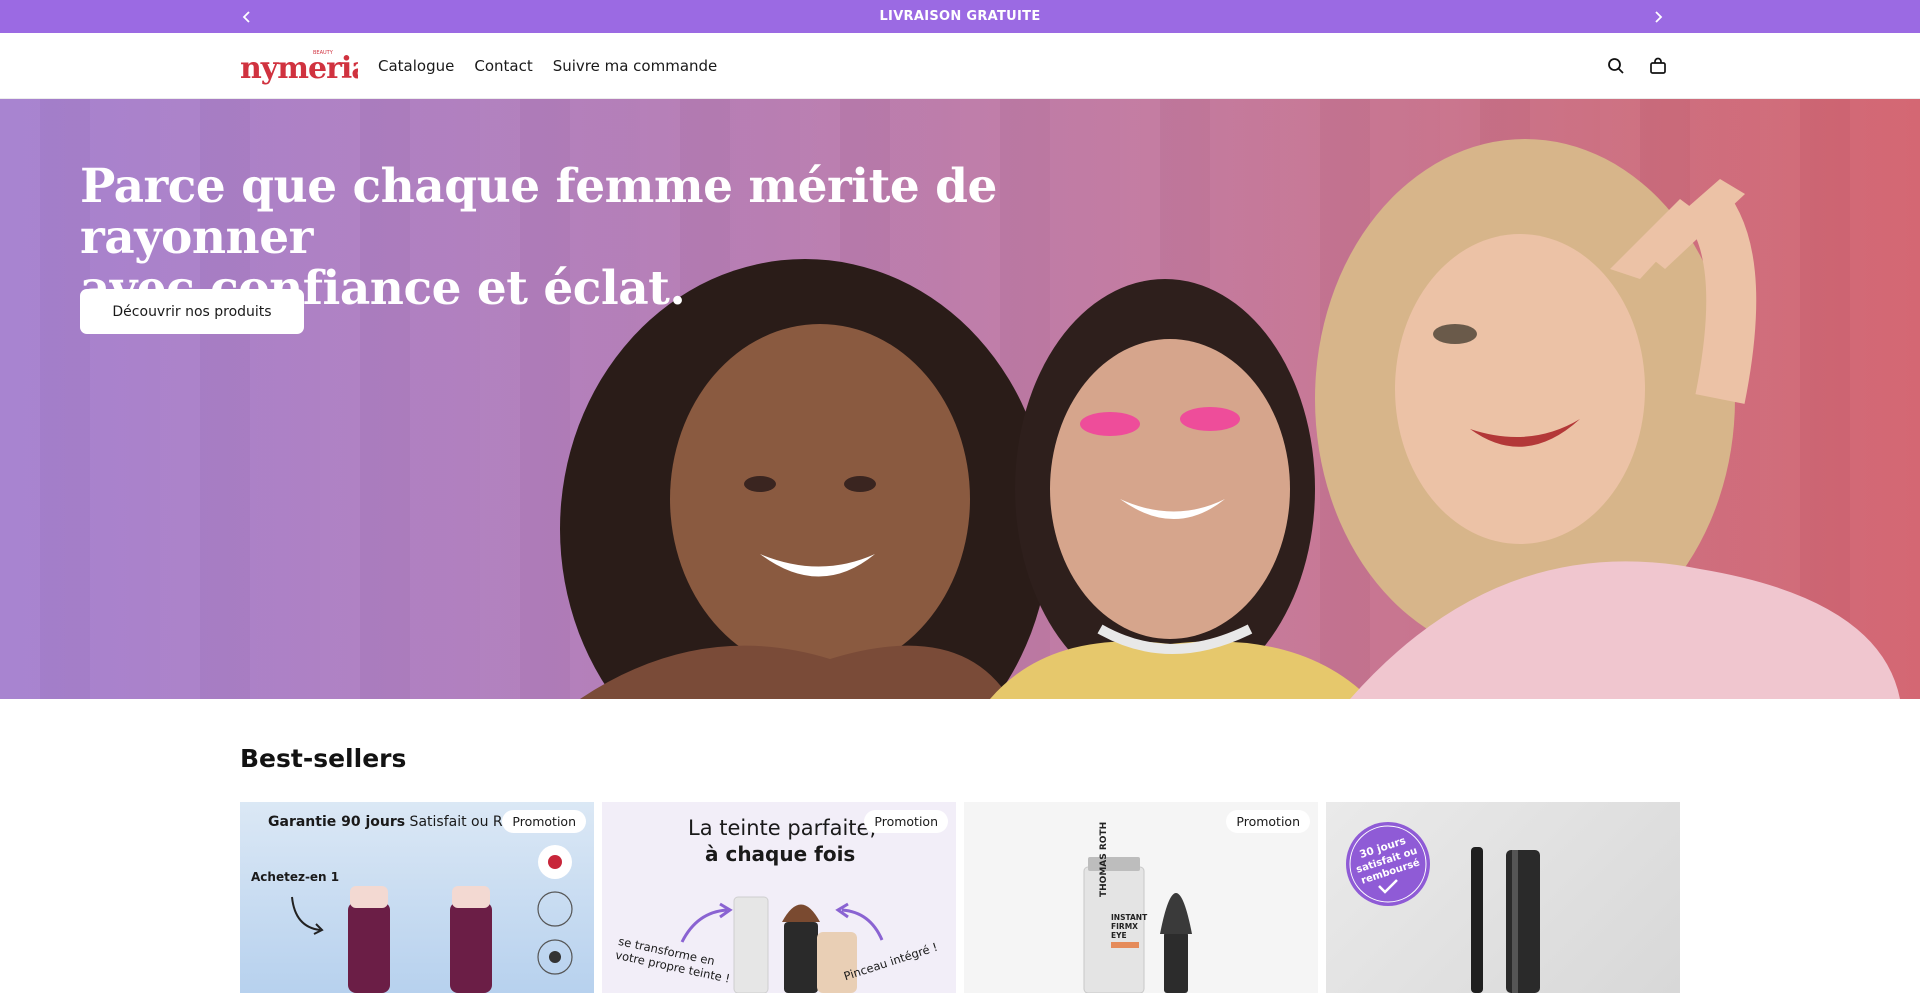 This screenshot has width=1920, height=993. I want to click on hero-person-middle, so click(1180, 489).